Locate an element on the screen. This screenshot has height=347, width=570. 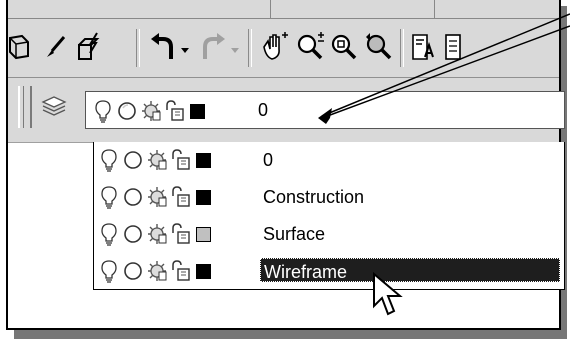
toolbar-grip-handle is located at coordinates (25, 107).